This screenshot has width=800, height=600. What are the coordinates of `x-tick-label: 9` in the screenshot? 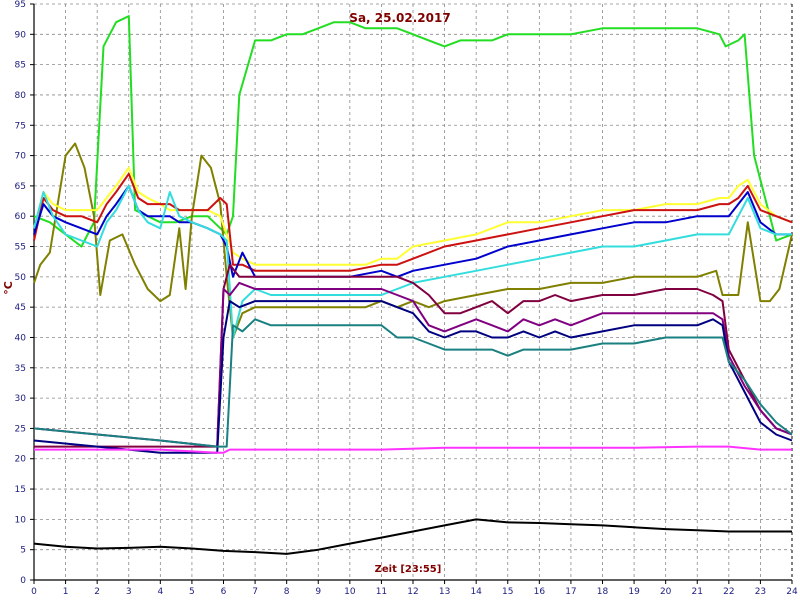 It's located at (318, 592).